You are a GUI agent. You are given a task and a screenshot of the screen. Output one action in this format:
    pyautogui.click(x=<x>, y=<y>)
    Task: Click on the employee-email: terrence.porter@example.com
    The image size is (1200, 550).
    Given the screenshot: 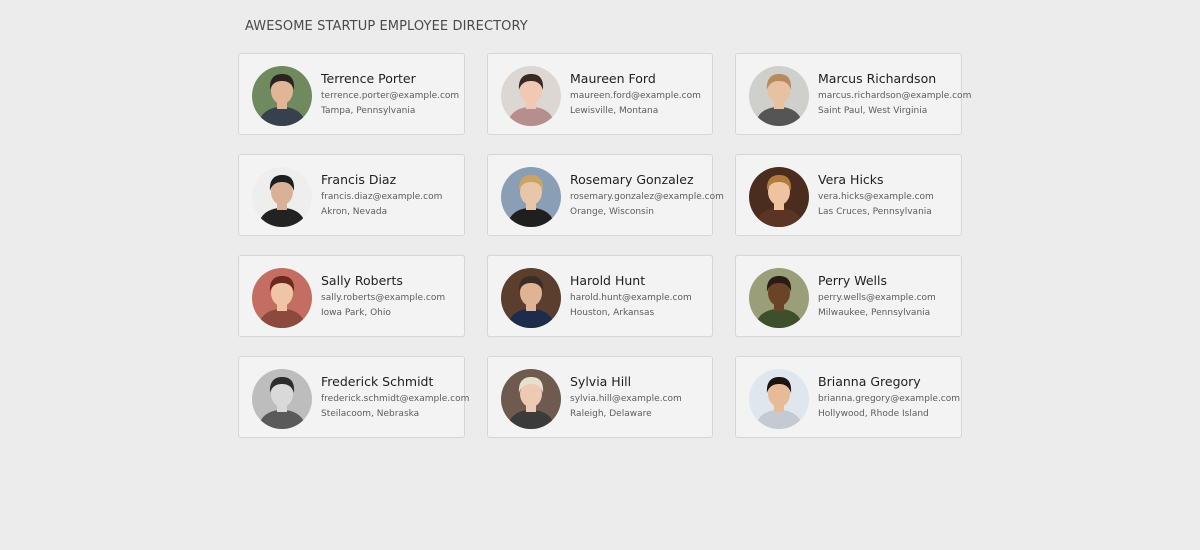 What is the action you would take?
    pyautogui.click(x=390, y=96)
    